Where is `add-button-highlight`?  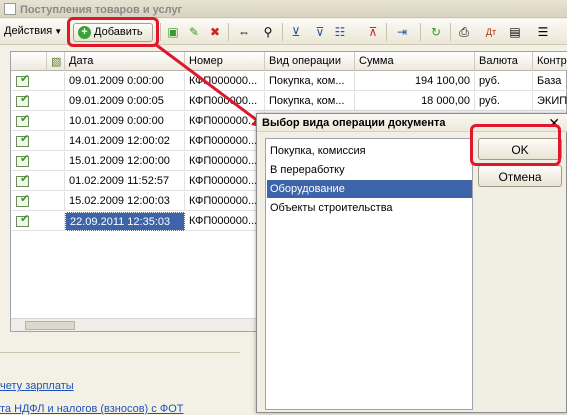 add-button-highlight is located at coordinates (113, 32).